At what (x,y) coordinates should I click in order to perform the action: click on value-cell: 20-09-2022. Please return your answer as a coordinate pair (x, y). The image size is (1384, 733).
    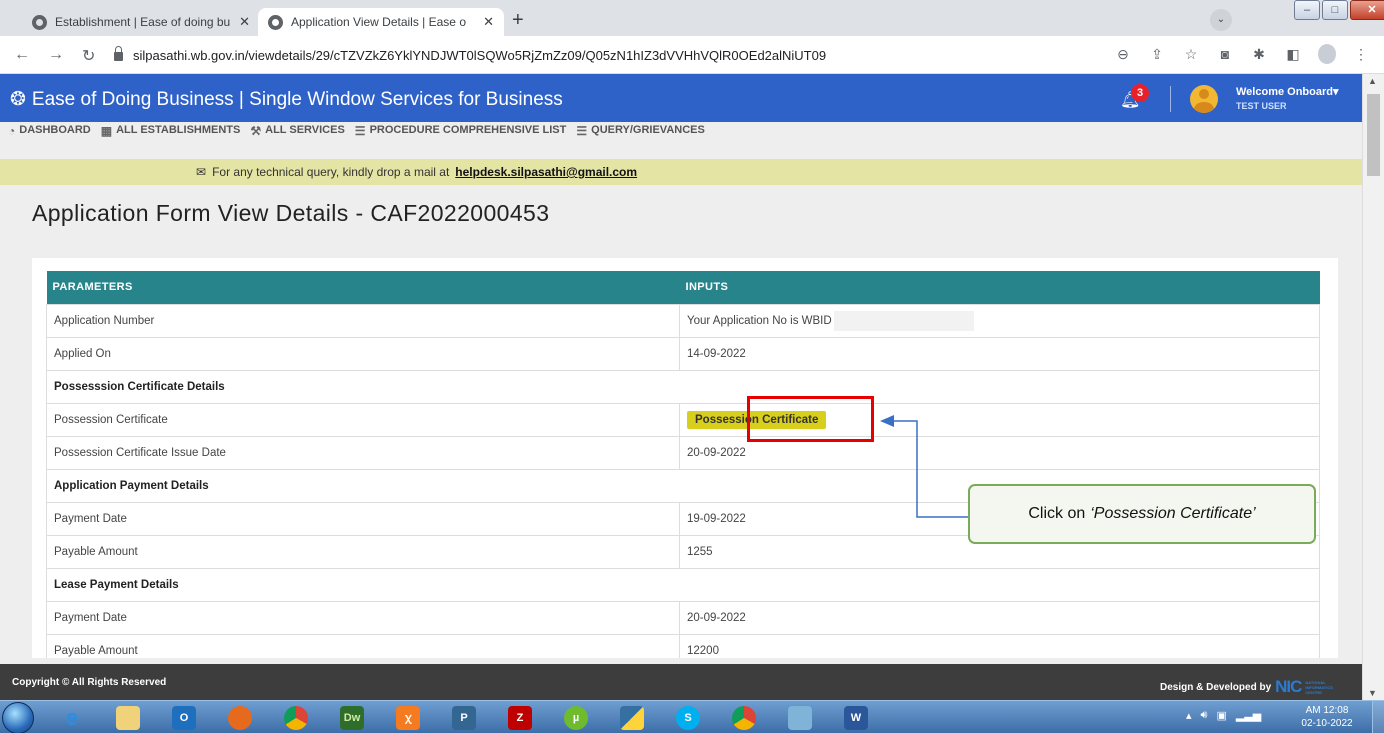
    Looking at the image, I should click on (999, 617).